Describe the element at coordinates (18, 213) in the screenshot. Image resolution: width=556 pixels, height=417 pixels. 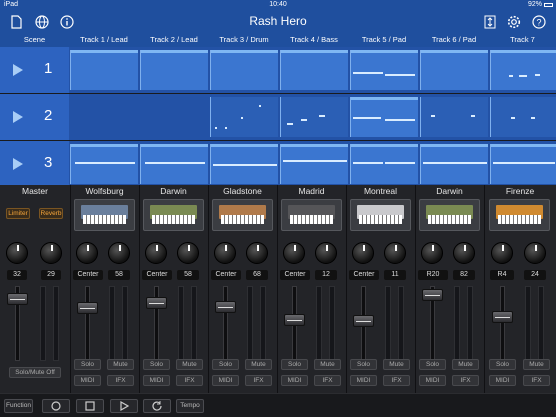
I see `limiter-button: Limiter` at that location.